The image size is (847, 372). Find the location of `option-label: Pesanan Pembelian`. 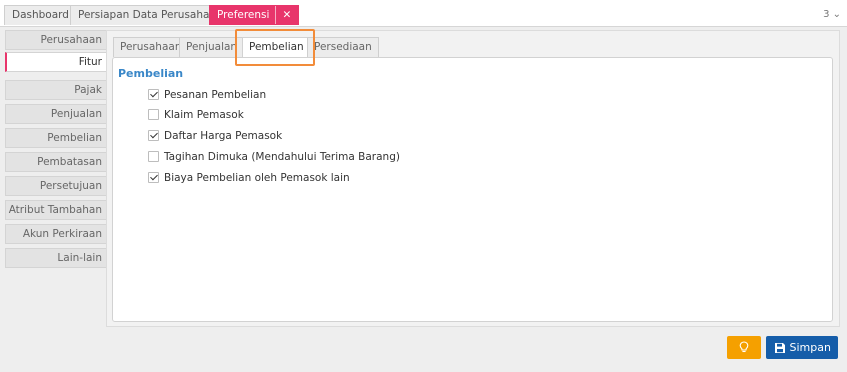

option-label: Pesanan Pembelian is located at coordinates (215, 95).